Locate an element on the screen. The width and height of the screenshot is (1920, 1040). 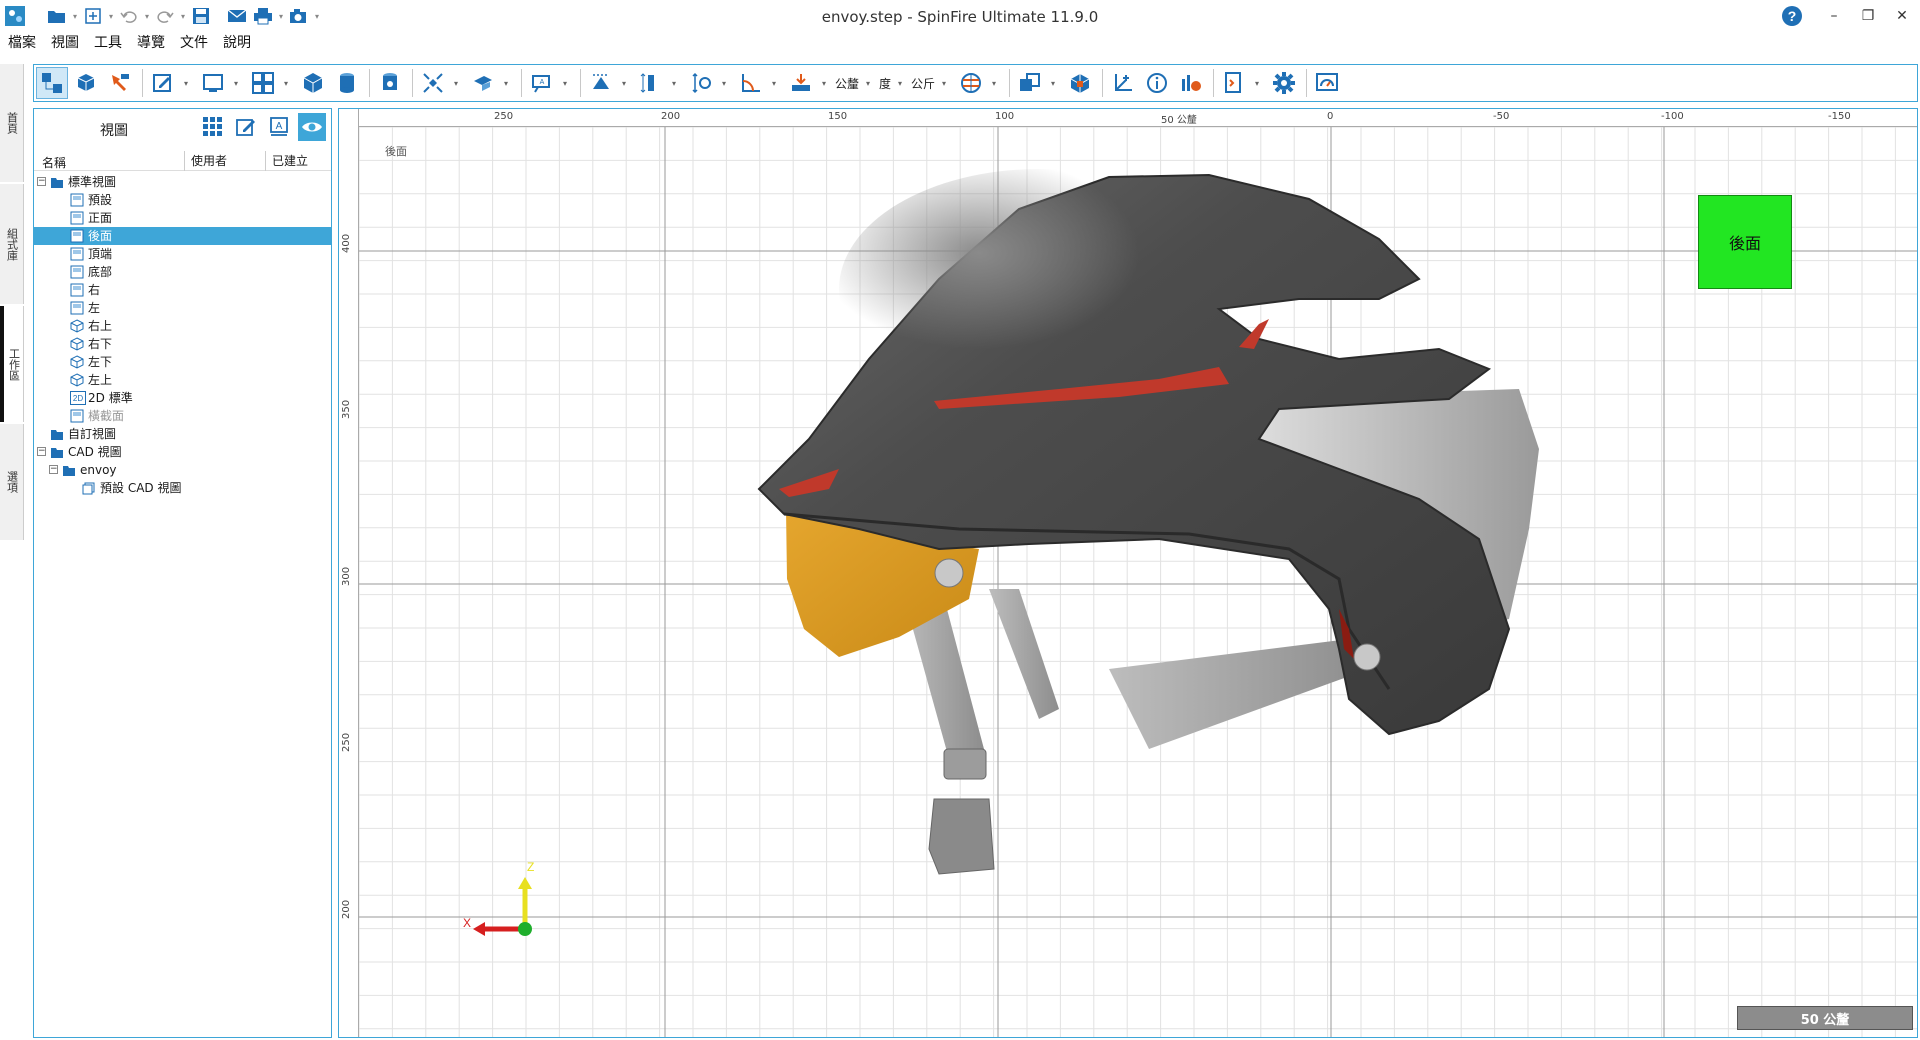
explode-icon is located at coordinates (433, 83).